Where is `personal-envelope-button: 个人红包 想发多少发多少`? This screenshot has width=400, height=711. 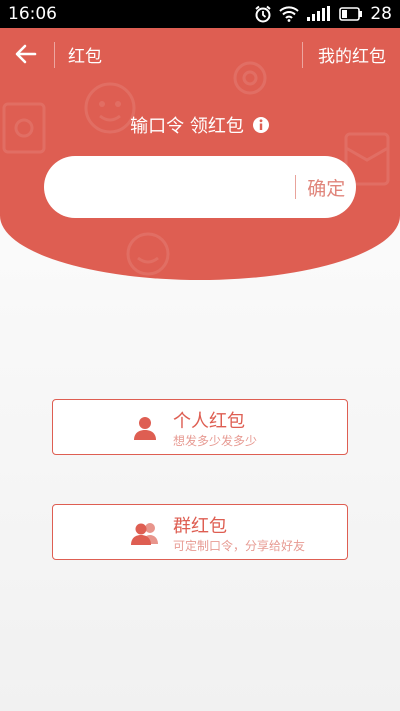 personal-envelope-button: 个人红包 想发多少发多少 is located at coordinates (200, 427).